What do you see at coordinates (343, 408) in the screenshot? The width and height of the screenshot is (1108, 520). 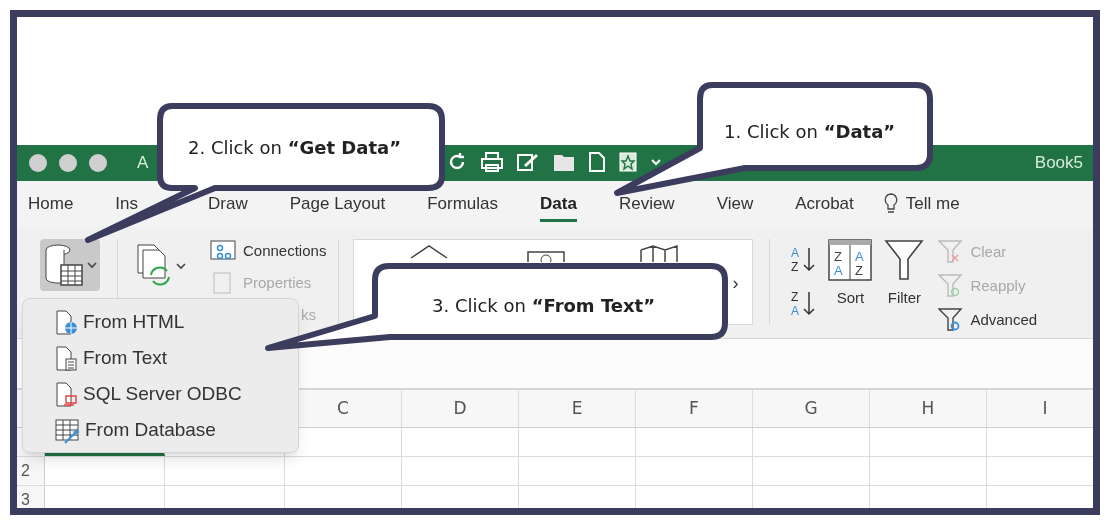 I see `column-header: C` at bounding box center [343, 408].